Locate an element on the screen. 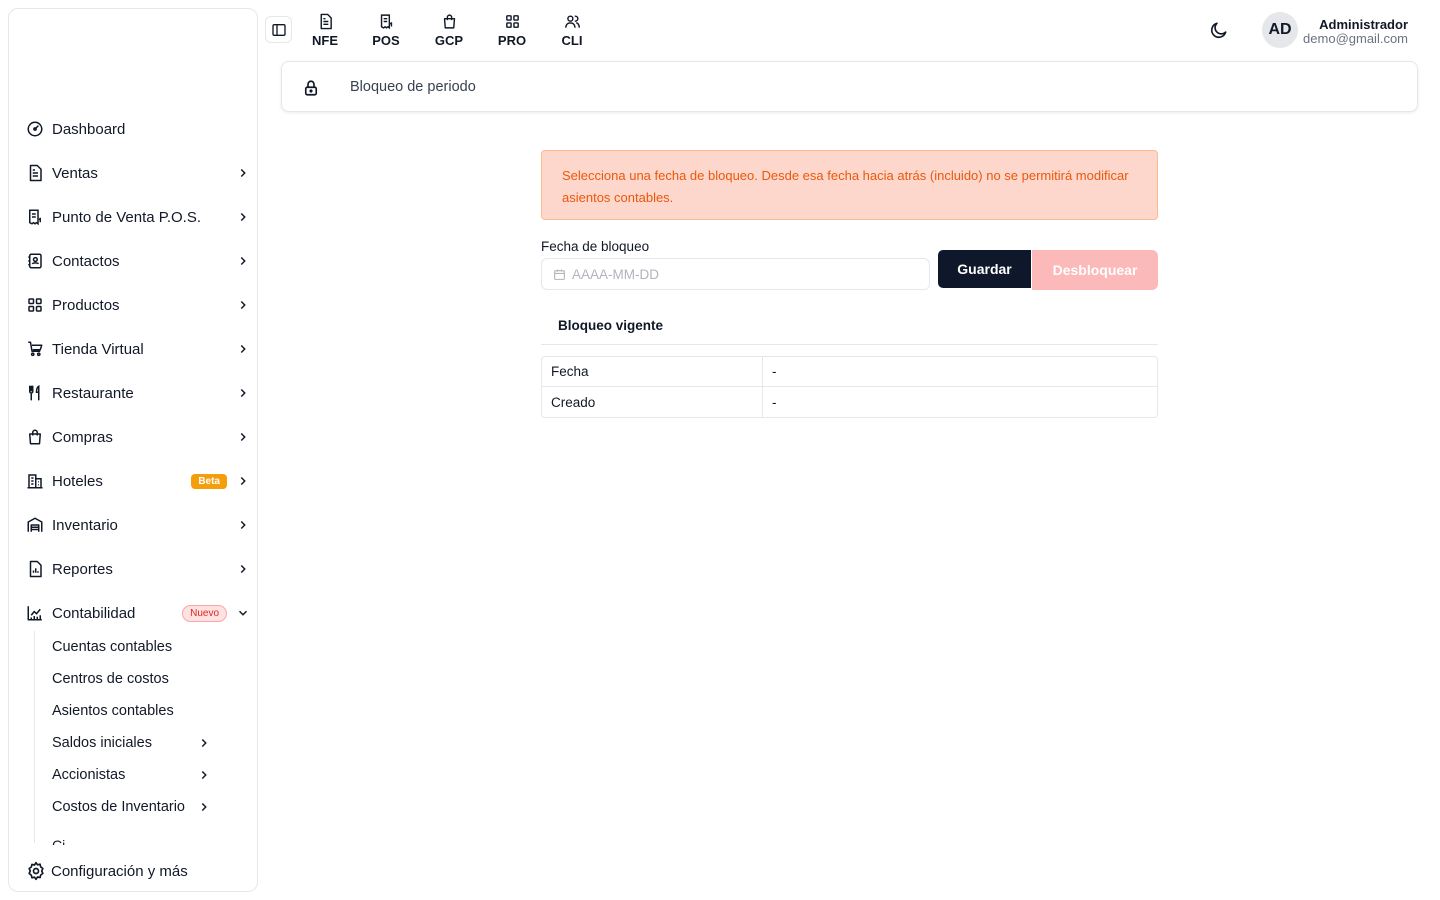 The image size is (1440, 900). sidebar-item-reportes: Reportes is located at coordinates (138, 569).